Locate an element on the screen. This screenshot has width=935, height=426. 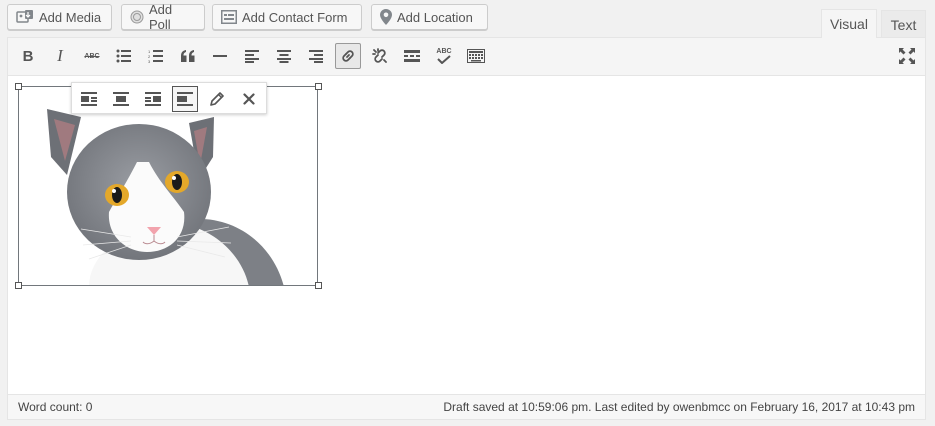
image-align-right-icon is located at coordinates (153, 99).